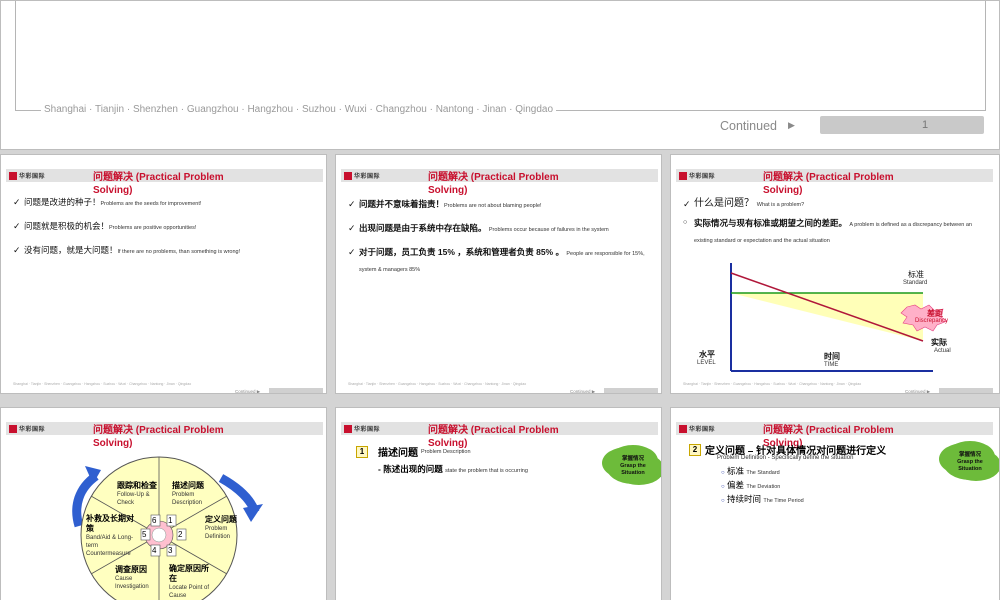 The height and width of the screenshot is (600, 1000). I want to click on step-number: 3, so click(170, 550).